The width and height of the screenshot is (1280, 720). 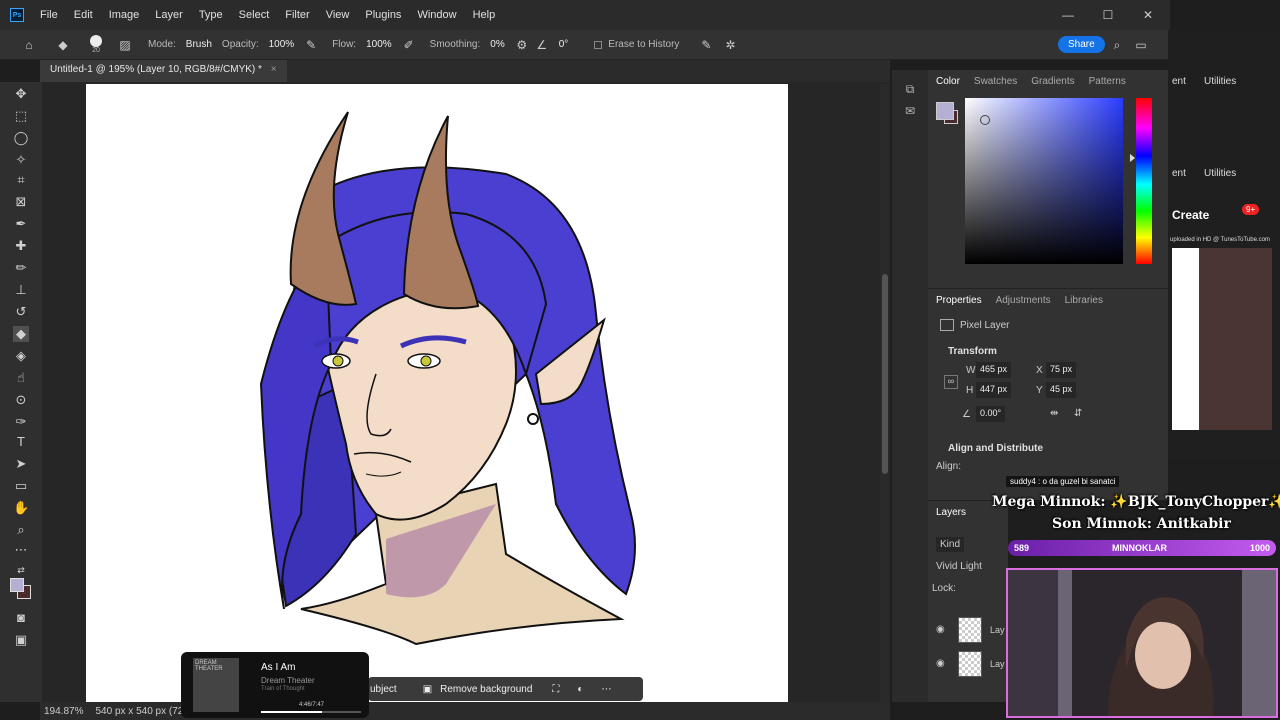 I want to click on browser-utilities-2: Utilities, so click(x=1220, y=173).